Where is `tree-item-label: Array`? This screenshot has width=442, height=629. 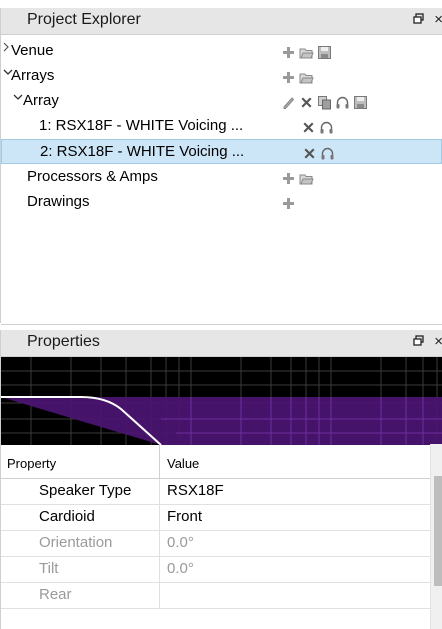 tree-item-label: Array is located at coordinates (41, 100).